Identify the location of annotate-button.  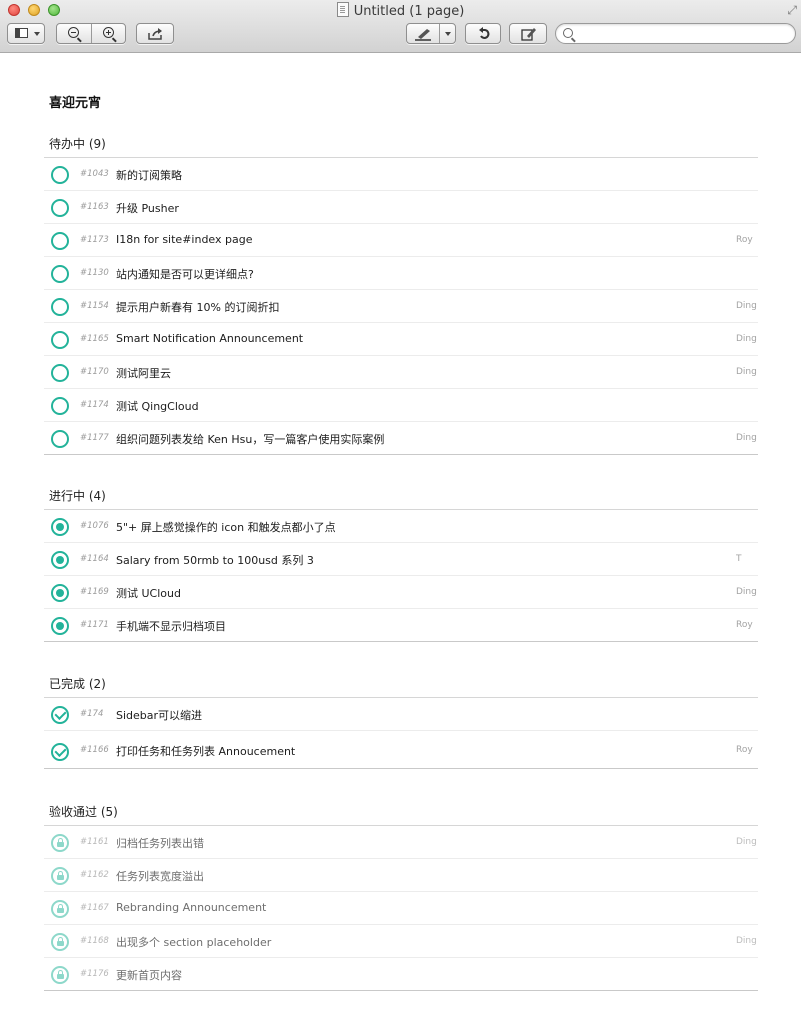
(431, 33).